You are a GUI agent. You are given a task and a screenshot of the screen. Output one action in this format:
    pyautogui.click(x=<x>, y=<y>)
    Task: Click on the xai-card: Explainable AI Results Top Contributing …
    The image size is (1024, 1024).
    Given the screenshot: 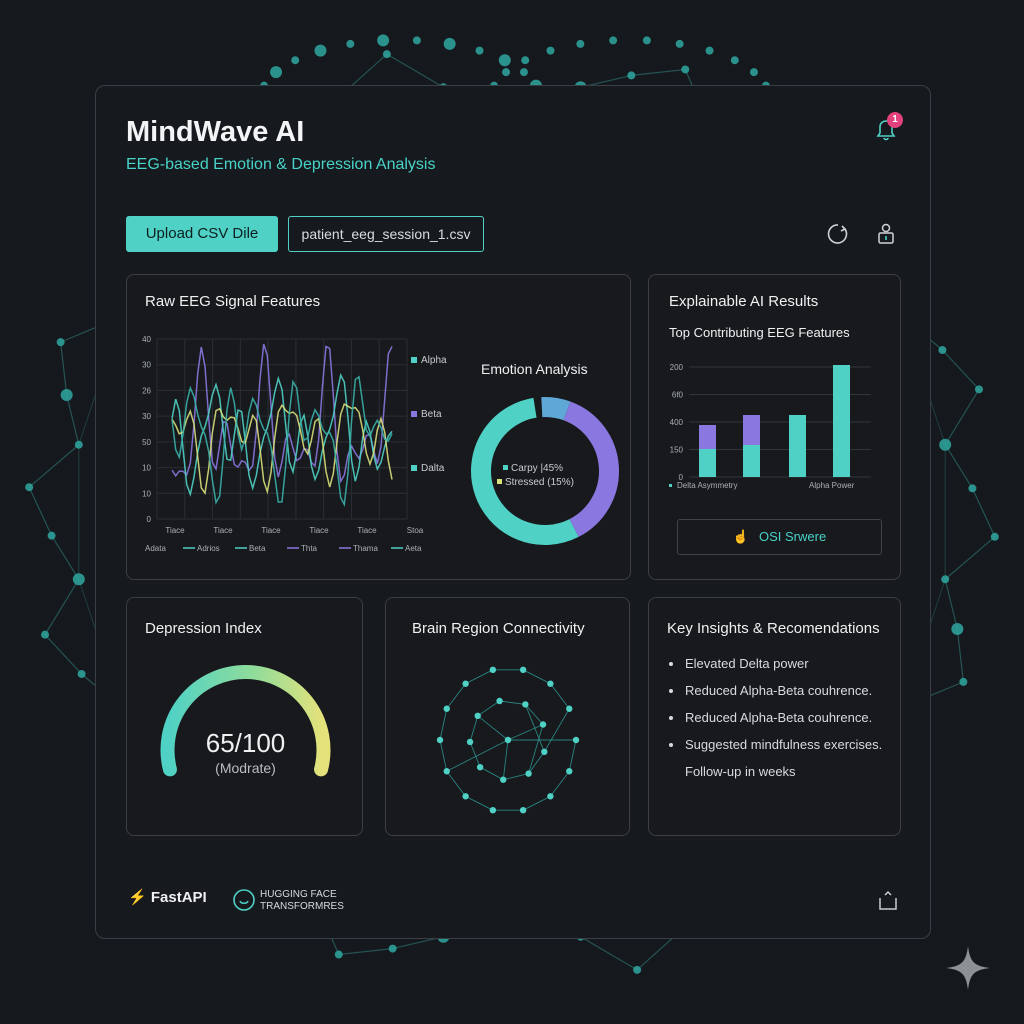 What is the action you would take?
    pyautogui.click(x=774, y=427)
    